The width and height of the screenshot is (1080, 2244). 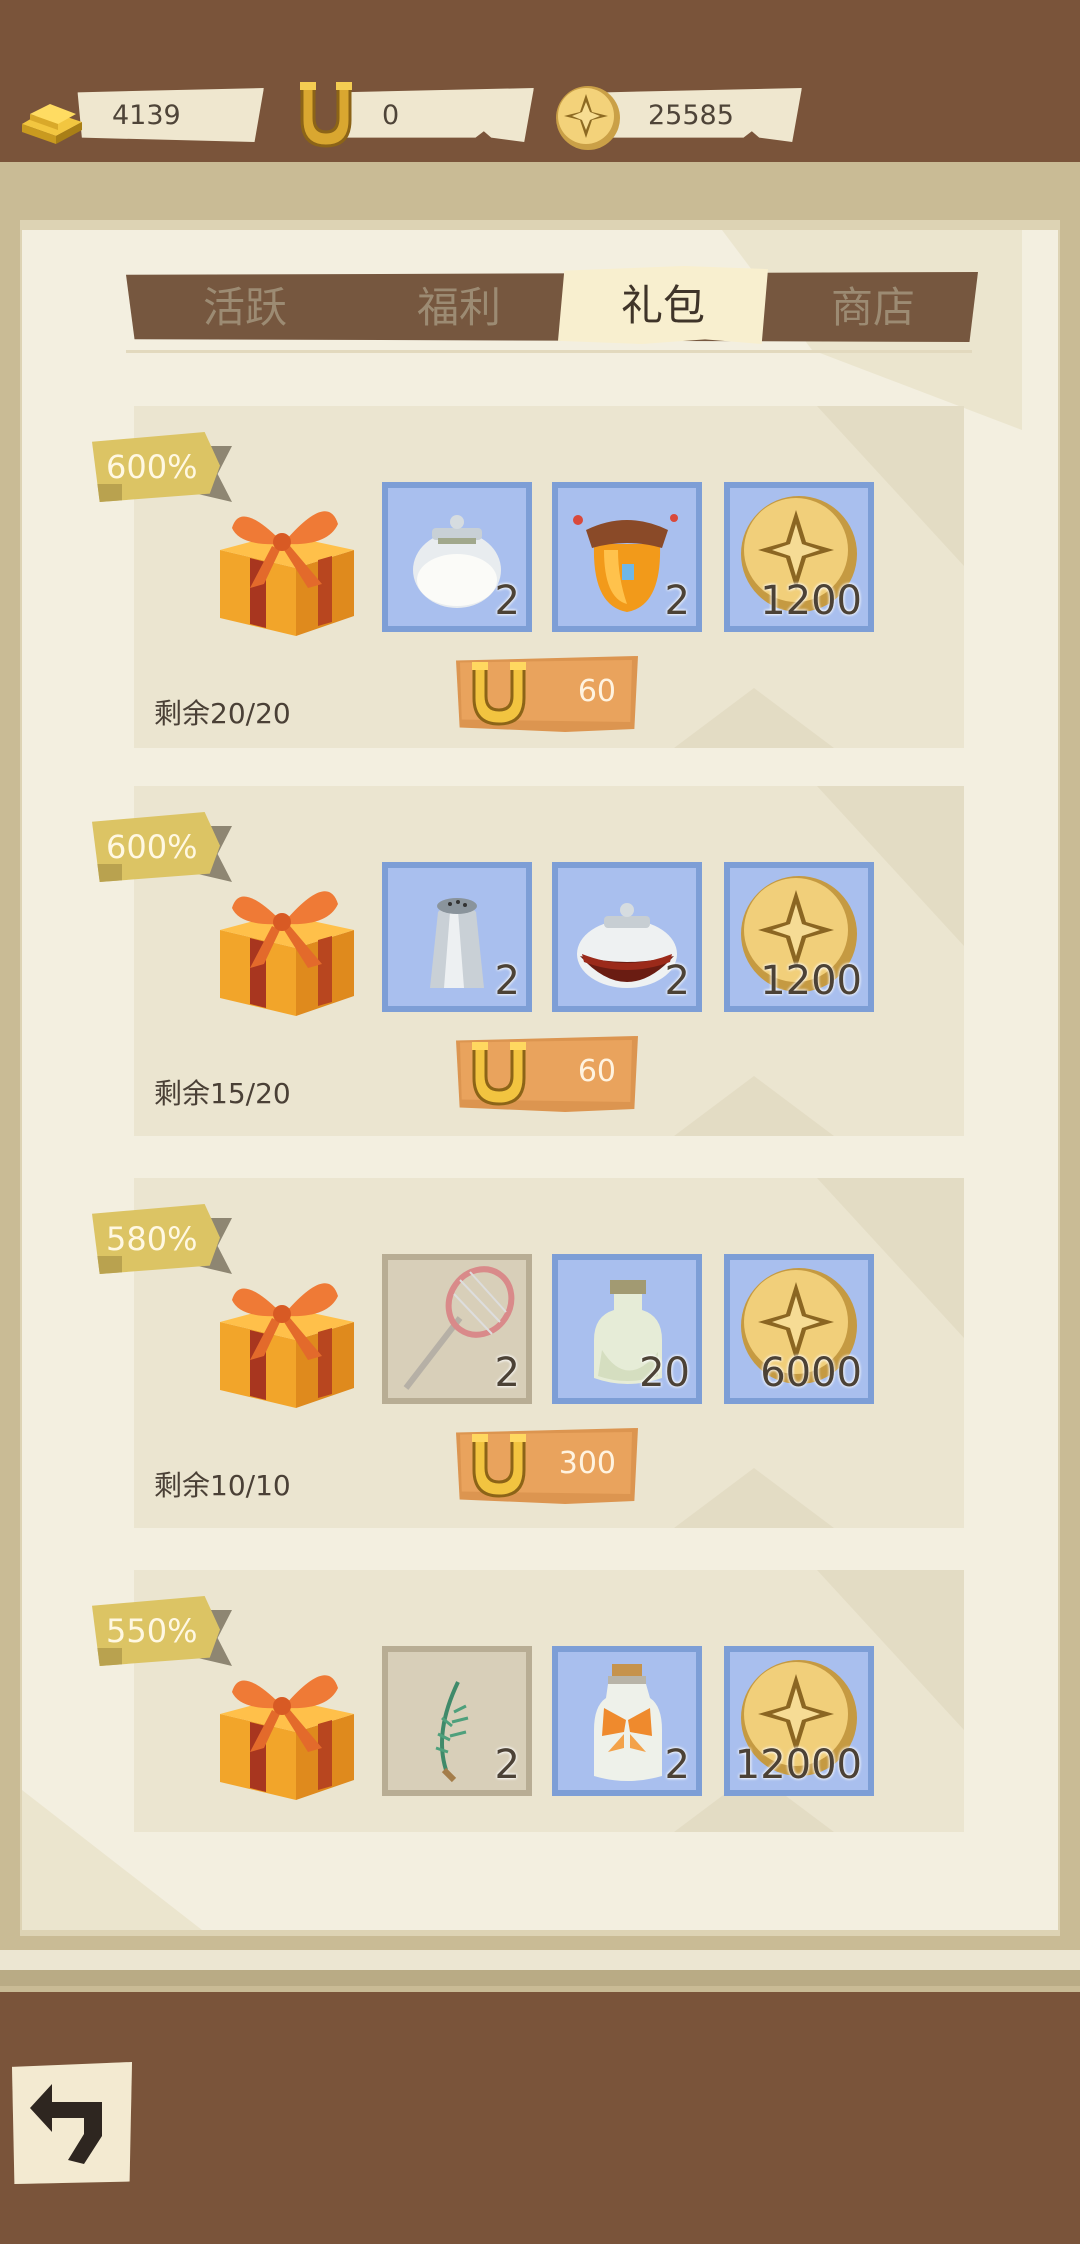 What do you see at coordinates (547, 1466) in the screenshot?
I see `buy-pack-button: 300` at bounding box center [547, 1466].